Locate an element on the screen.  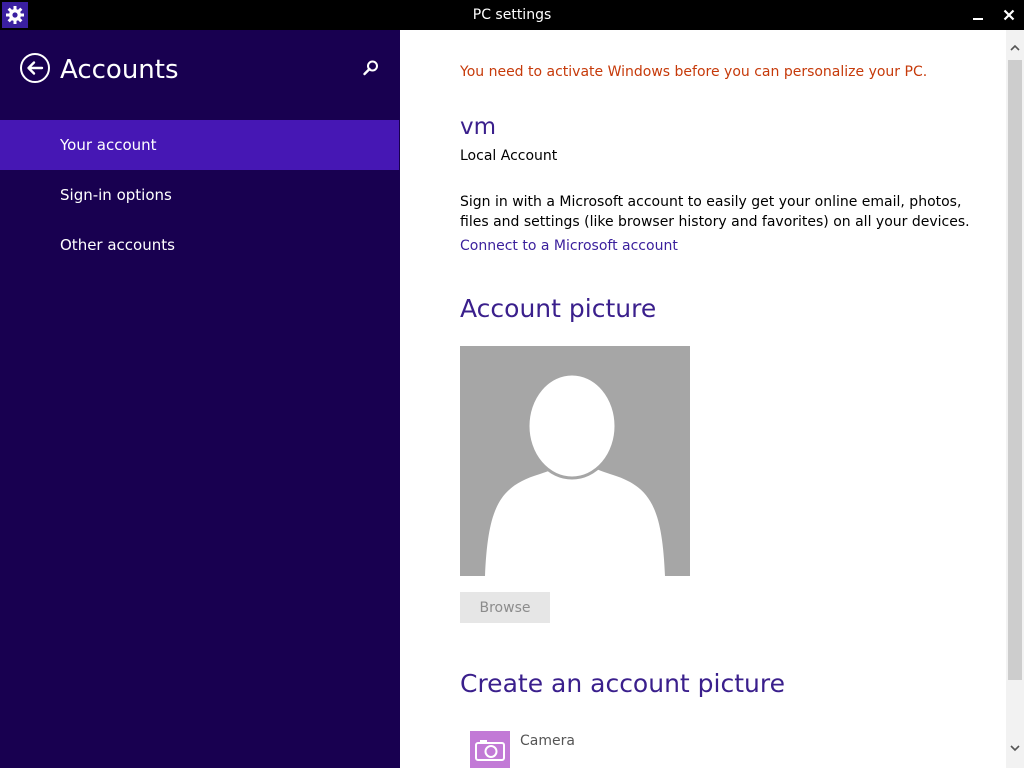
back-button is located at coordinates (35, 70).